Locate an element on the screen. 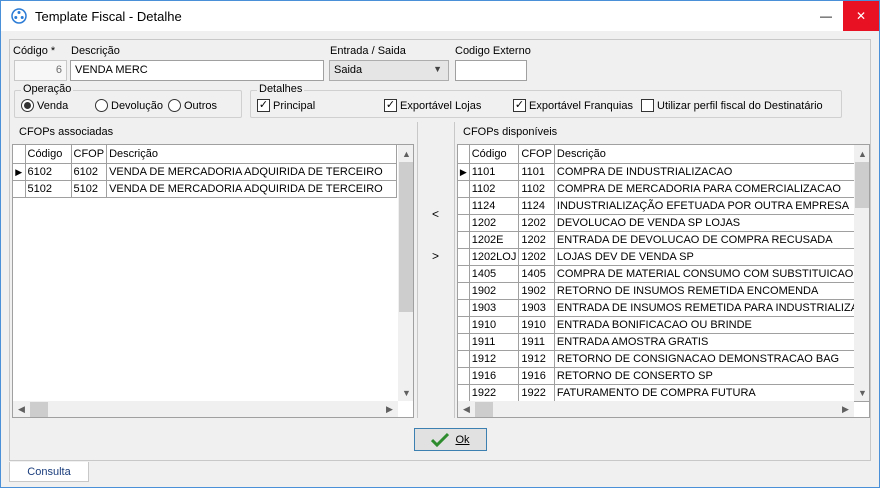  cell-descricao: DEVOLUCAO DE VENDA SP LOJAS is located at coordinates (711, 223).